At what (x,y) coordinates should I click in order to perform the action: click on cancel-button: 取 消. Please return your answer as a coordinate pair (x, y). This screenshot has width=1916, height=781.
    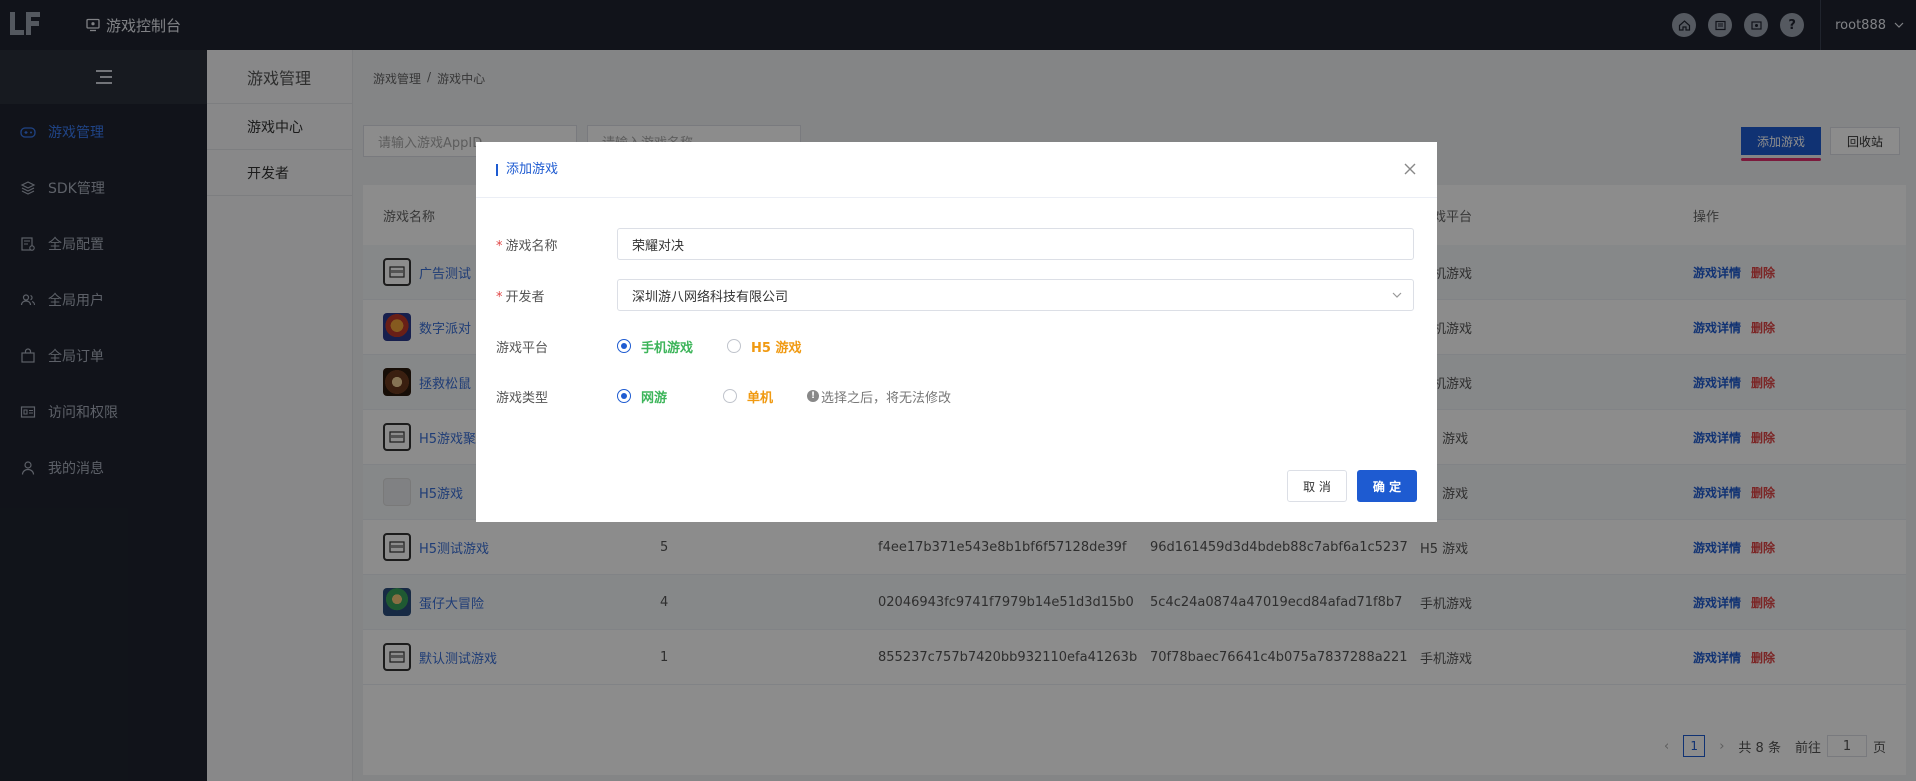
    Looking at the image, I should click on (1317, 486).